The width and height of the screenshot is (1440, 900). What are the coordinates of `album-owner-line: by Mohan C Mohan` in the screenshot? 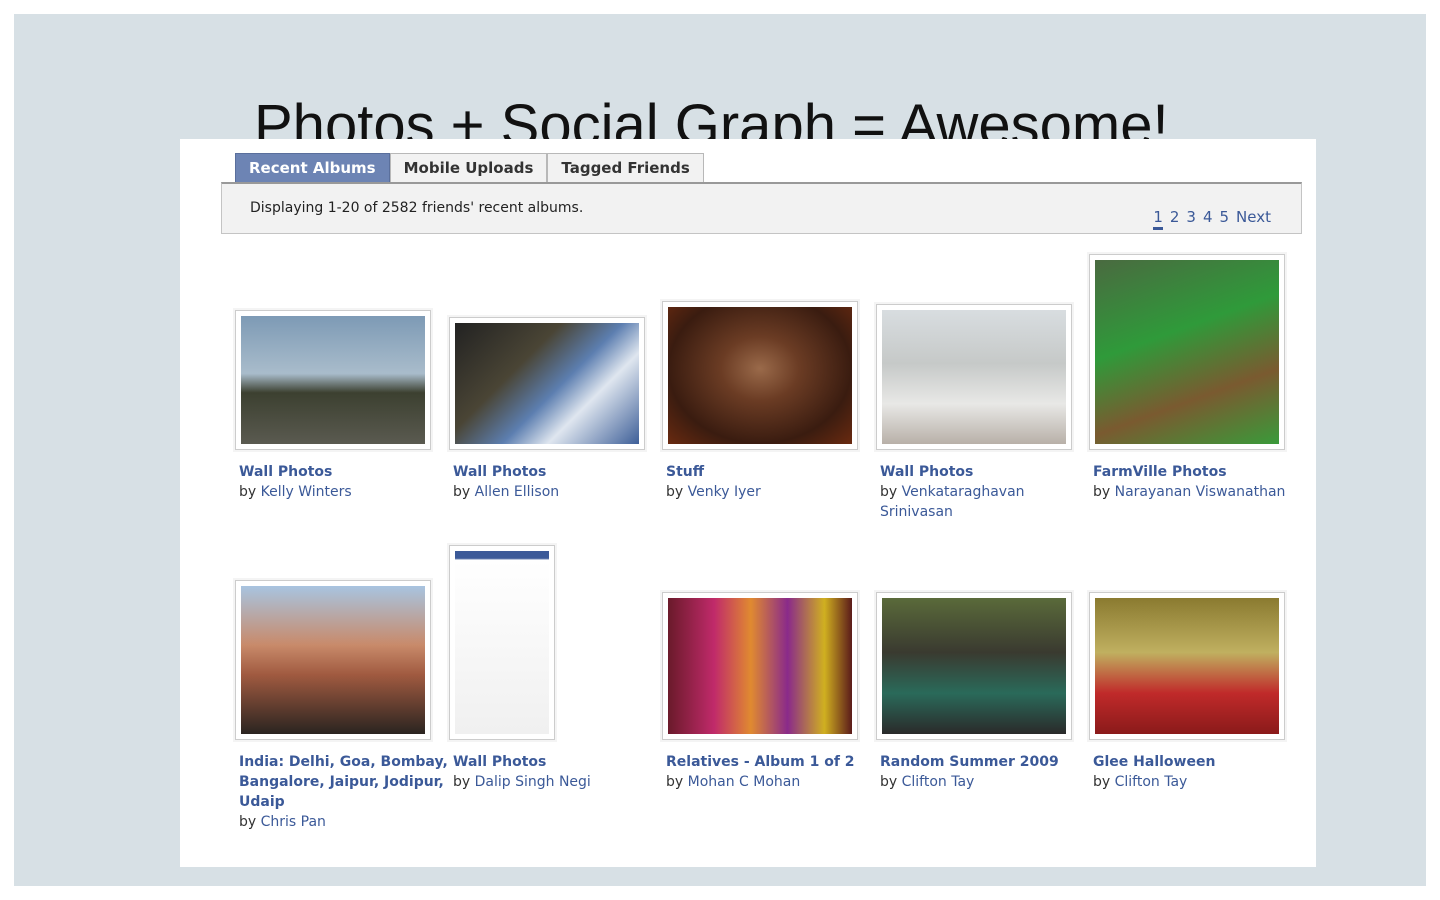 It's located at (771, 782).